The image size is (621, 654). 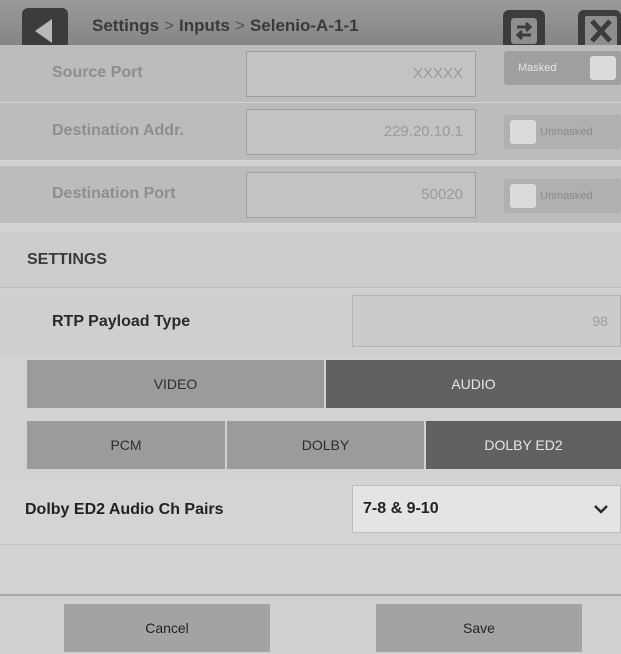 I want to click on destination-addr-field: 229.20.10.1, so click(x=361, y=132).